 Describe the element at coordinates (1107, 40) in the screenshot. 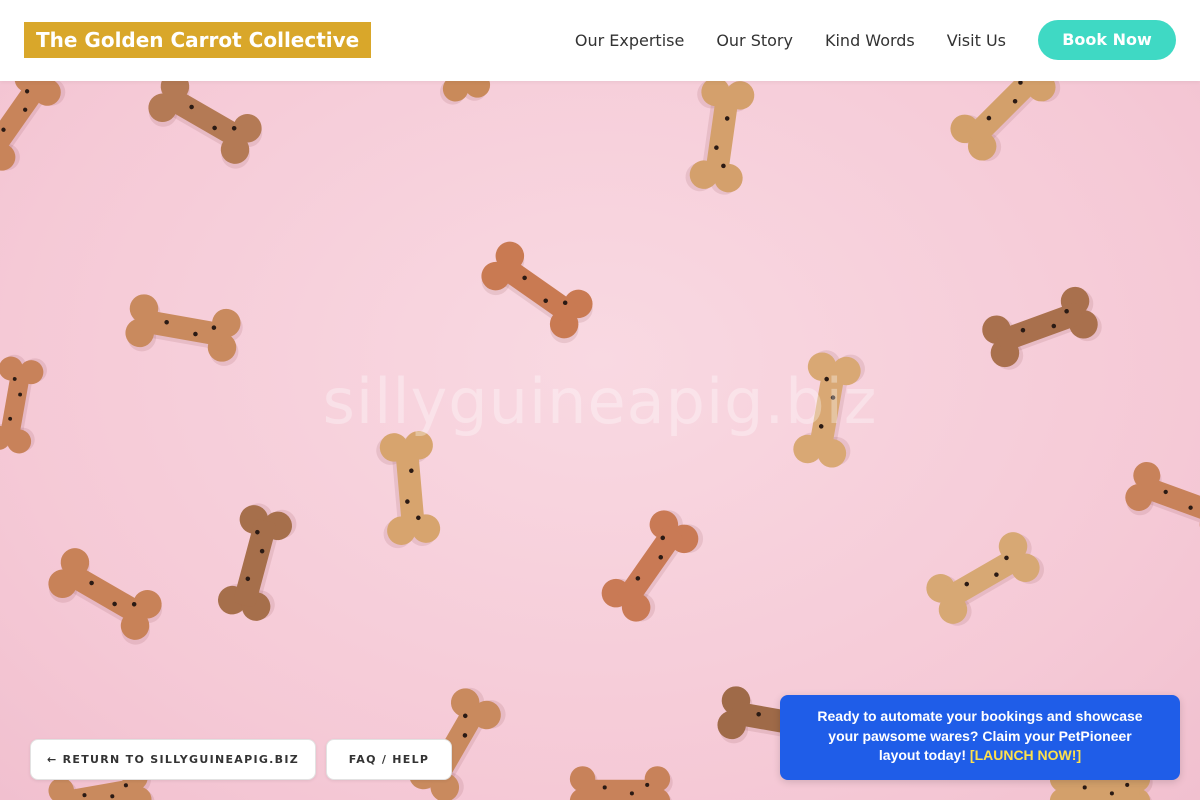

I see `book-now-button: Book Now` at that location.